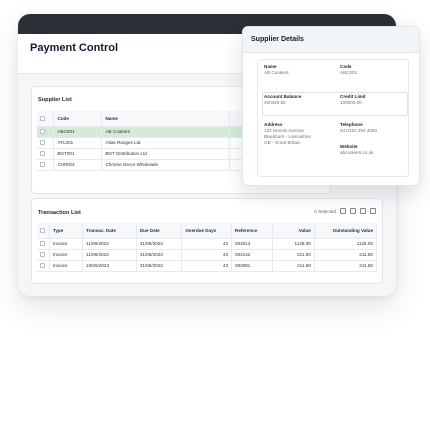 The image size is (430, 446). I want to click on address-line: GB - Great Britain, so click(282, 142).